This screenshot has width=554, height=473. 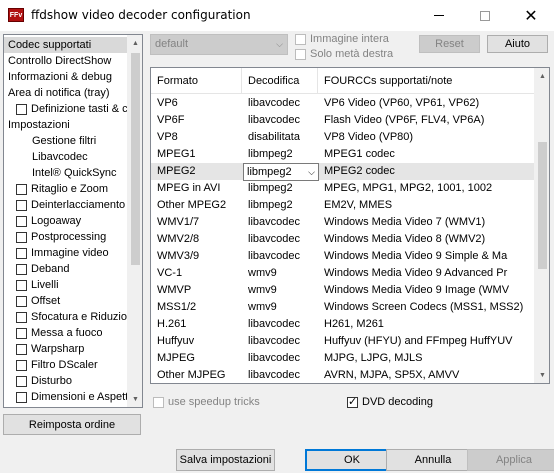 I want to click on minimize-button, so click(x=439, y=15).